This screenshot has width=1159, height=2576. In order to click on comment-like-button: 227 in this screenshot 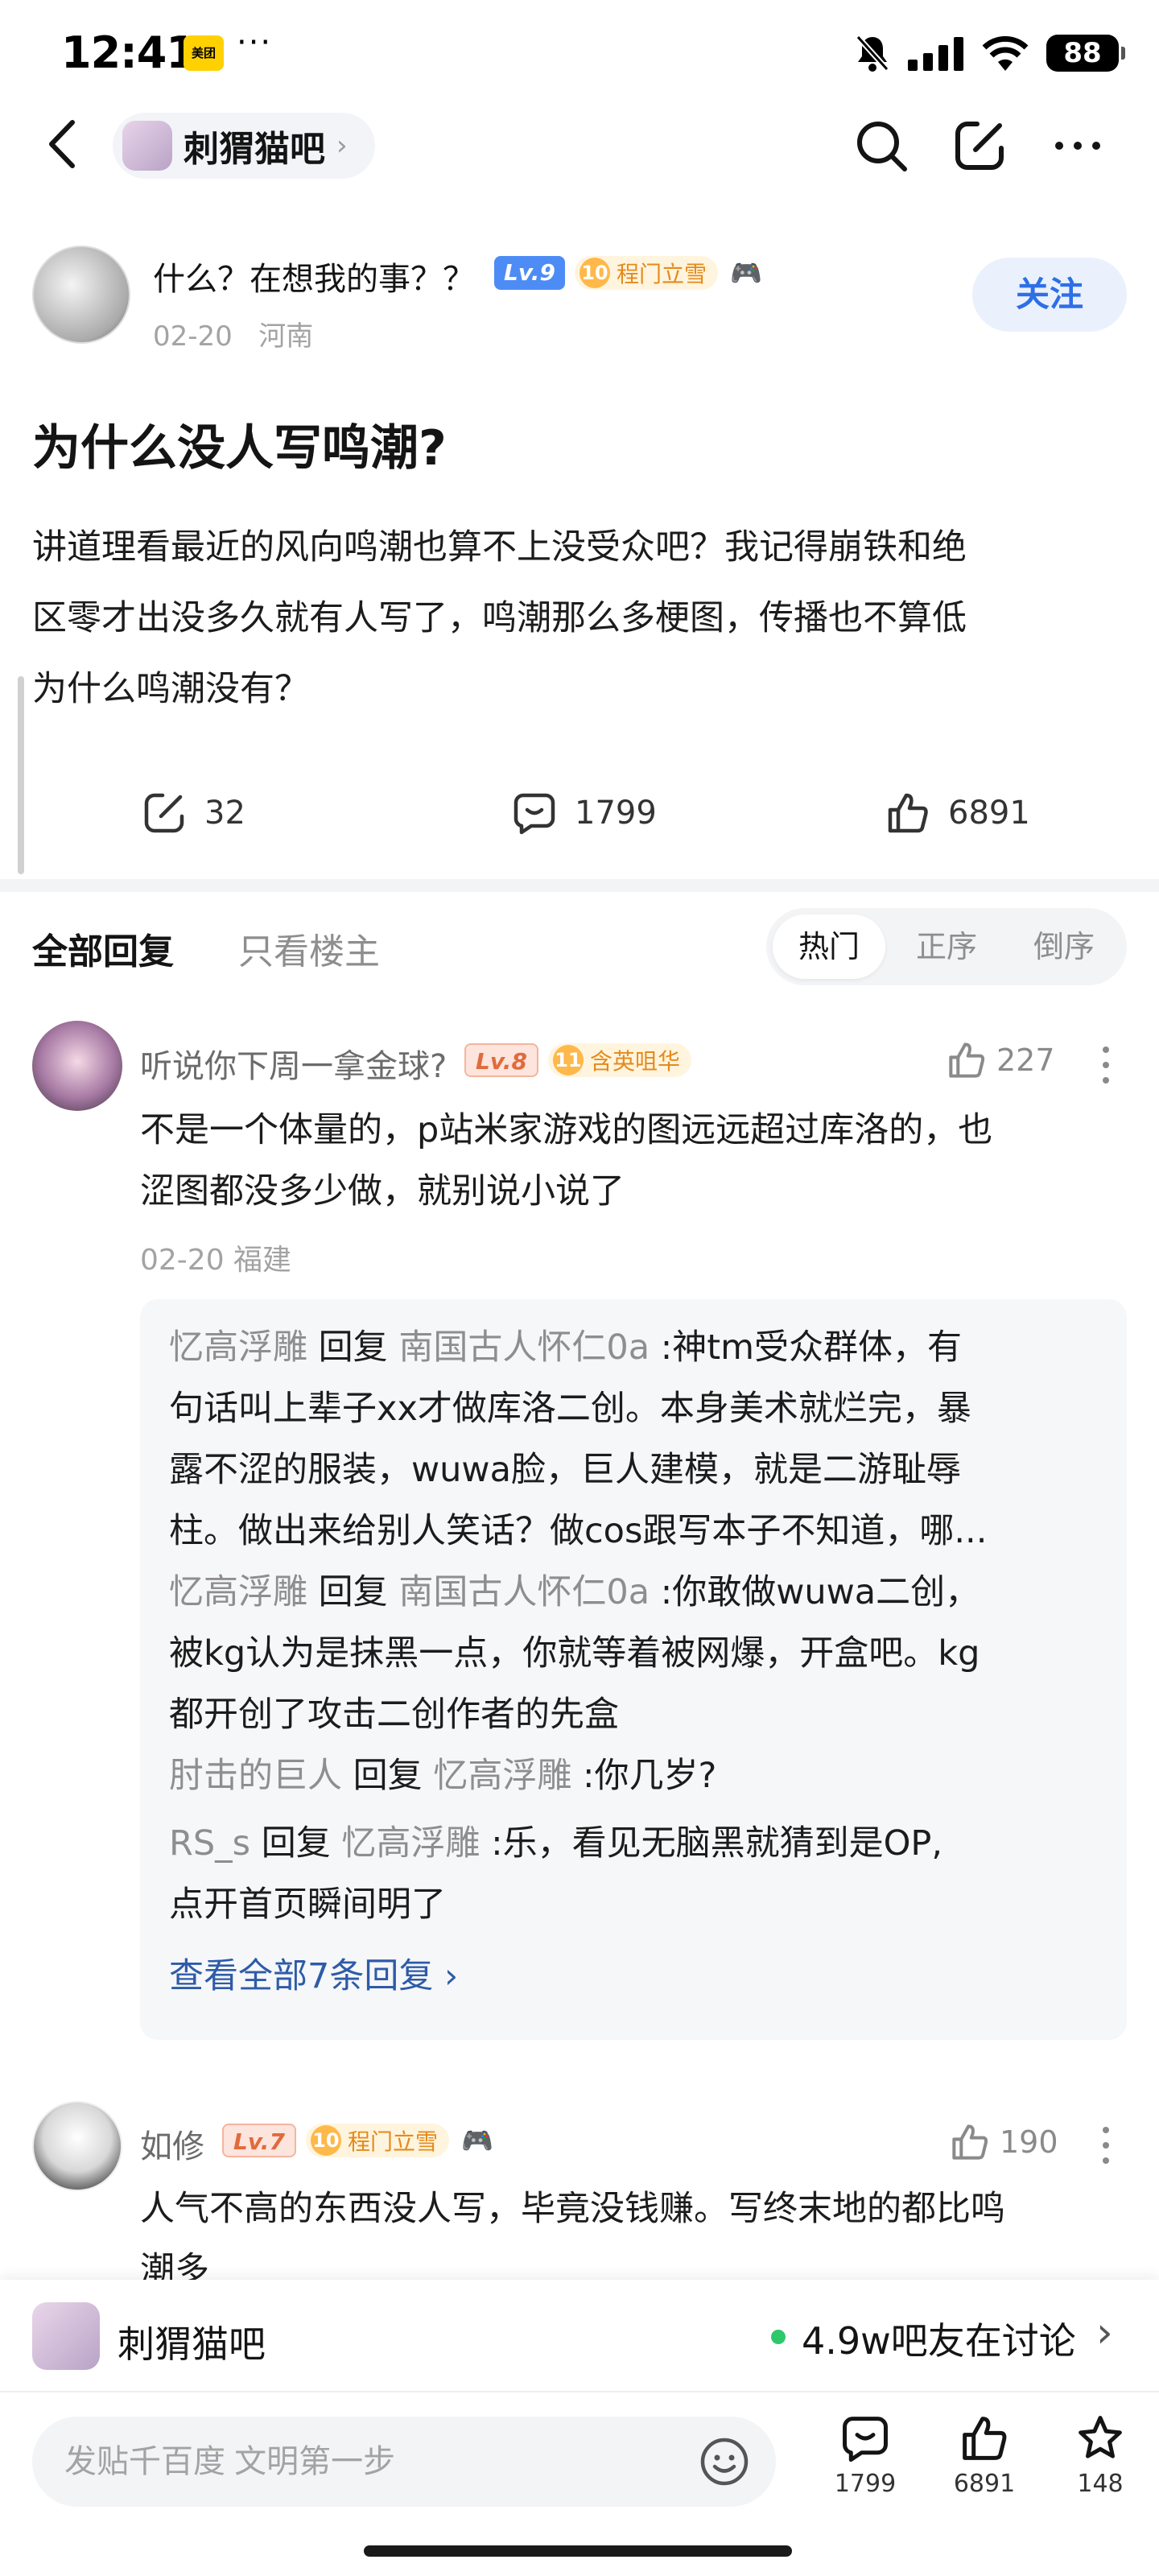, I will do `click(1001, 1060)`.